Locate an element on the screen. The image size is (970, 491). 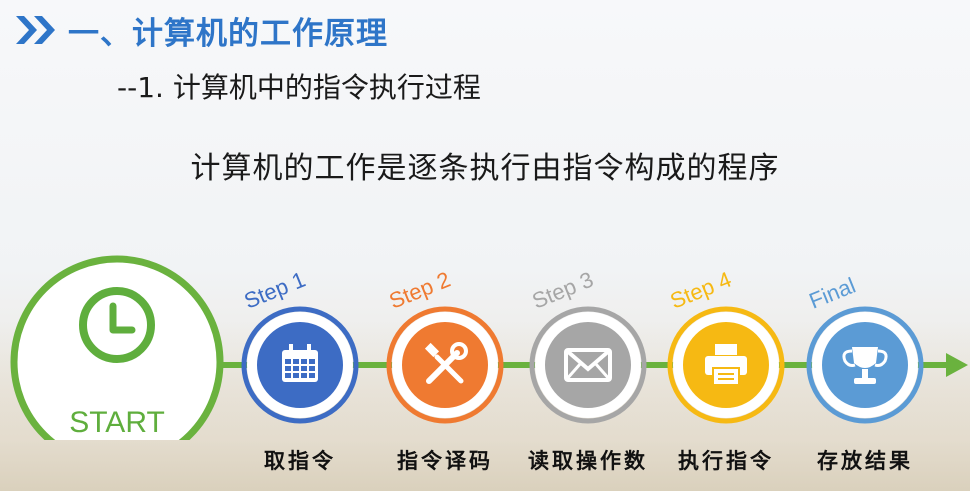
start-label: START is located at coordinates (117, 422).